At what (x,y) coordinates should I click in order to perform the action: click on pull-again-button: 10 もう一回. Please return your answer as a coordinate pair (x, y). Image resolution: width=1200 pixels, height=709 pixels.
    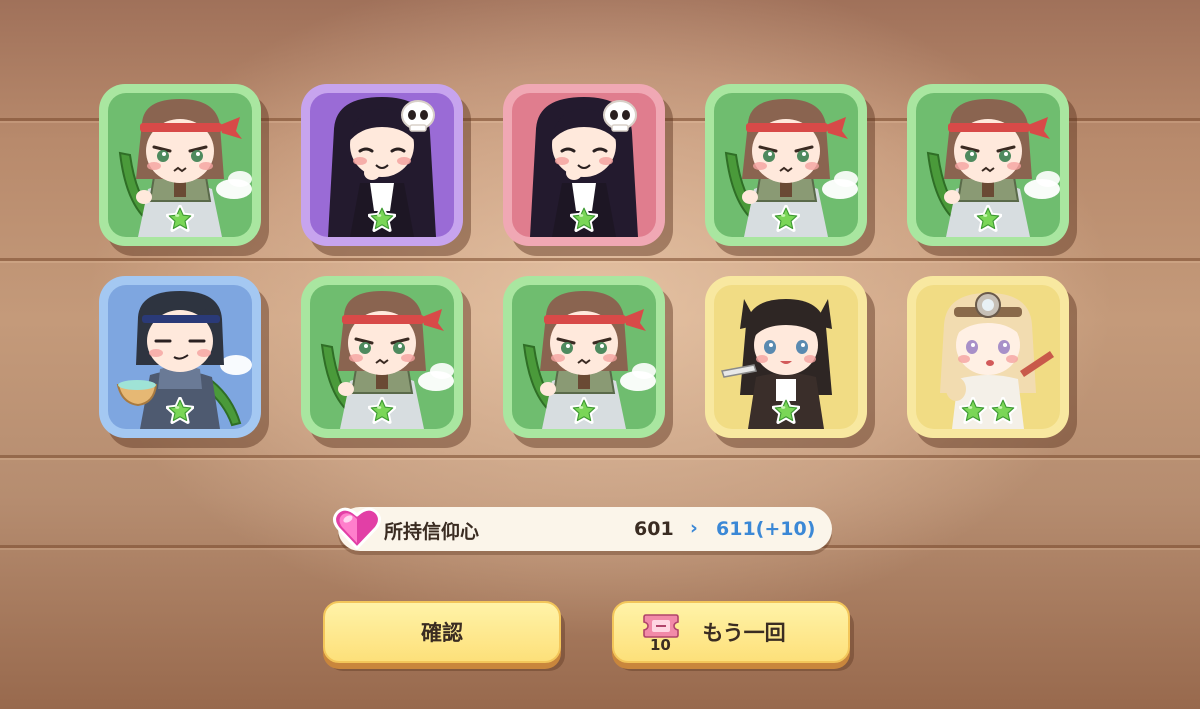
    Looking at the image, I should click on (731, 632).